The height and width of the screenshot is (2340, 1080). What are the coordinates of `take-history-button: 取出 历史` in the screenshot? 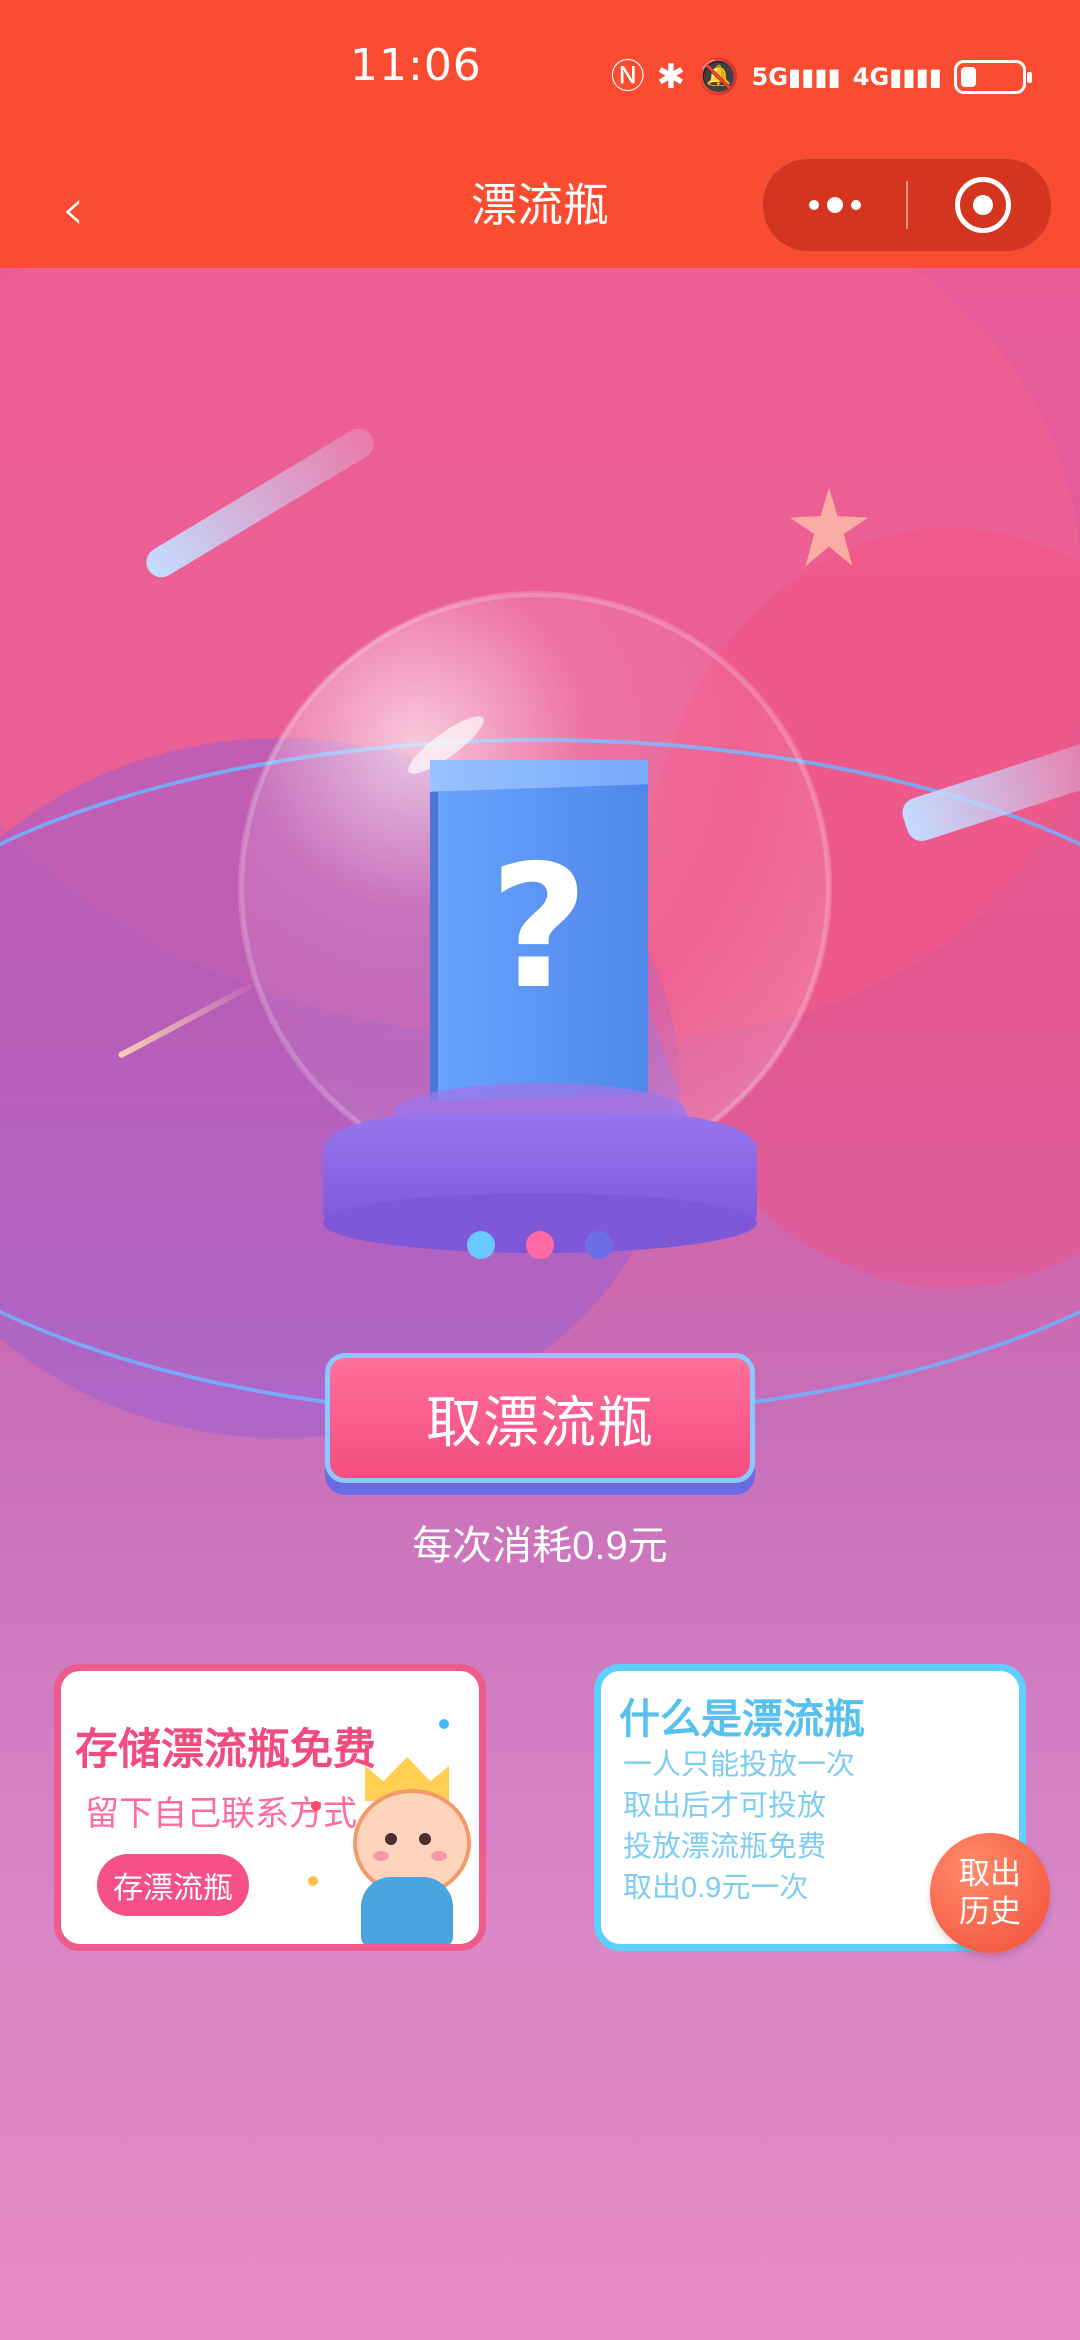 It's located at (990, 1893).